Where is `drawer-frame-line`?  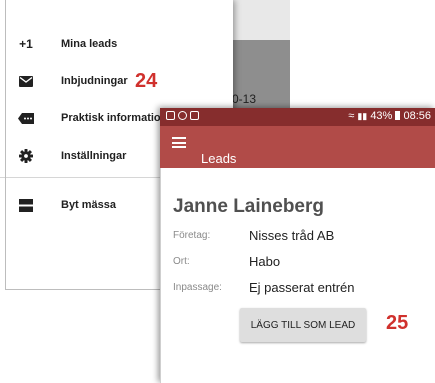 drawer-frame-line is located at coordinates (5, 145).